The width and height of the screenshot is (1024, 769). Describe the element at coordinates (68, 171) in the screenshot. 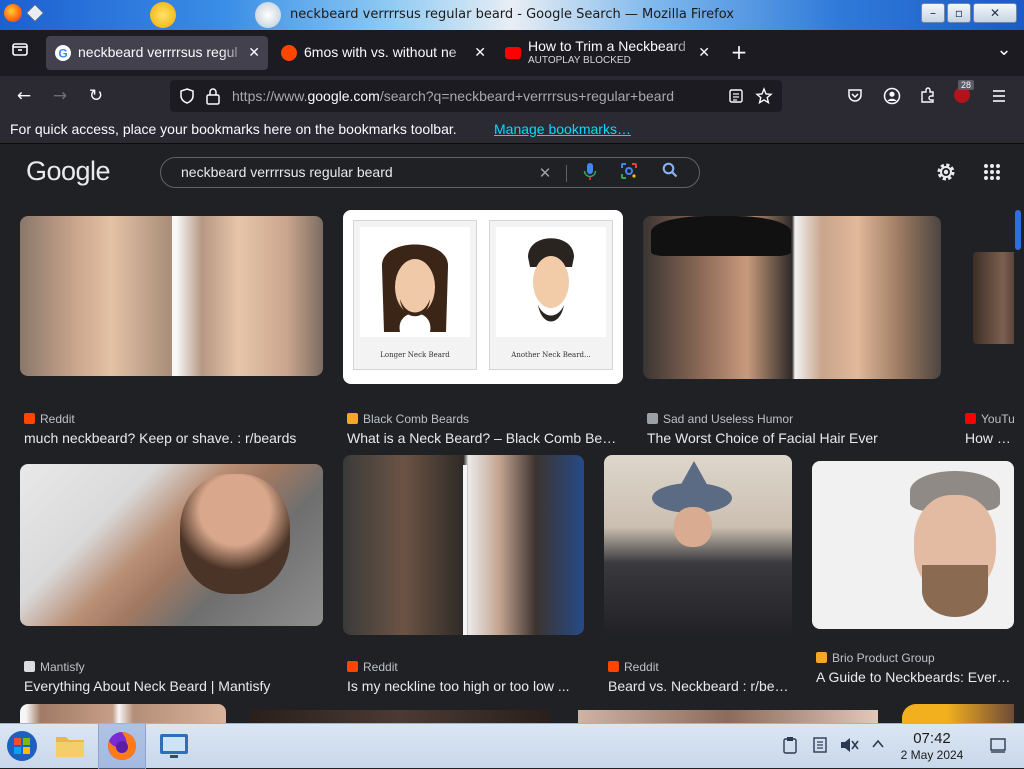

I see `google-logo: Google` at that location.